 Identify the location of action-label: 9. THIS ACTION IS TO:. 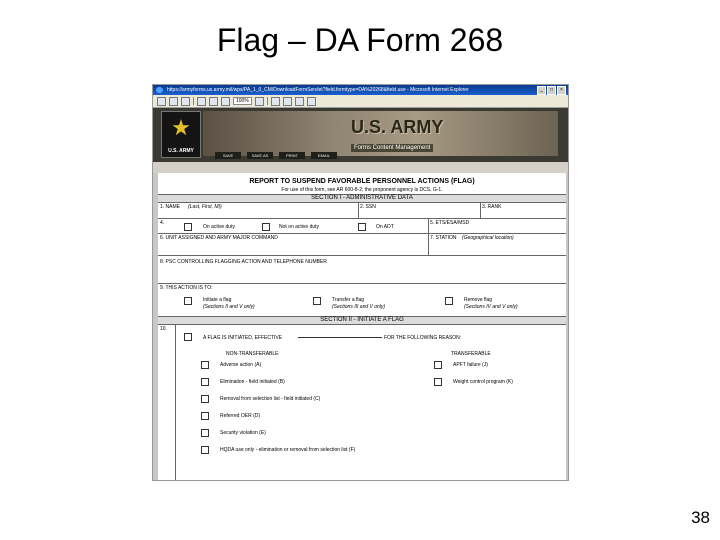
(186, 288).